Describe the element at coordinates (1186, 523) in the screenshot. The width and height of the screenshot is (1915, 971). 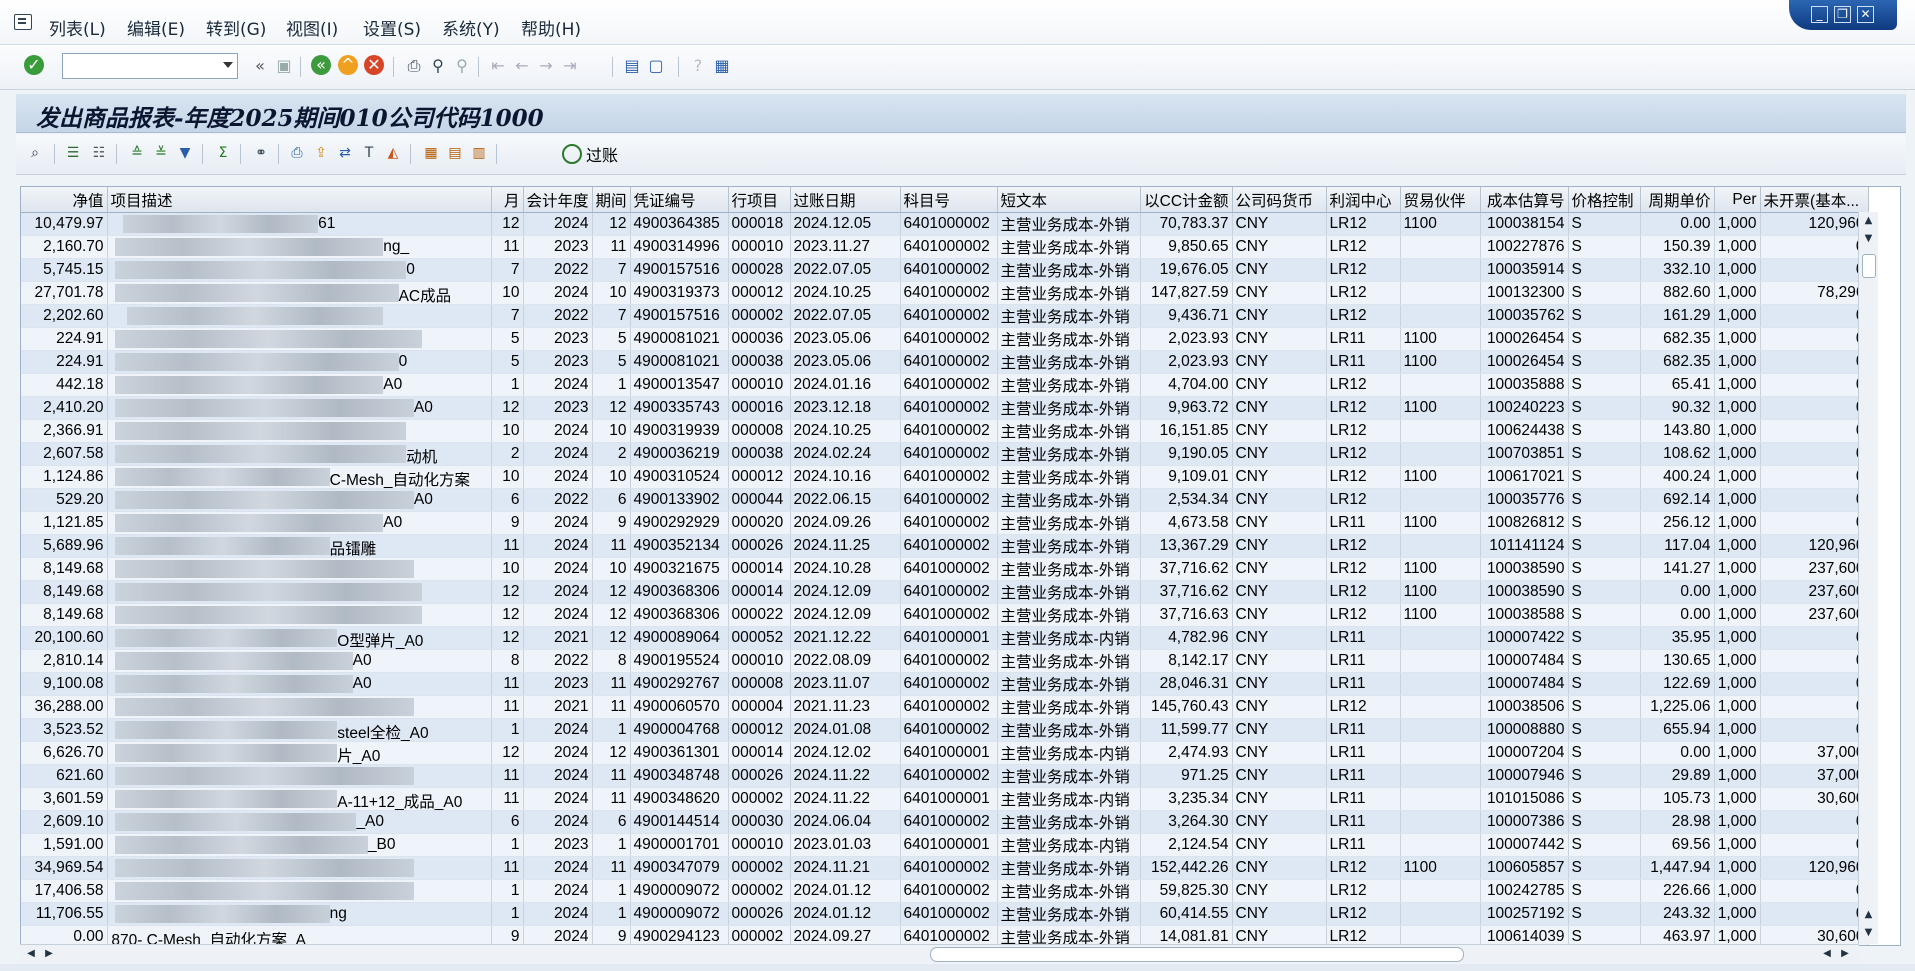
I see `table-cell: 4,673.58` at that location.